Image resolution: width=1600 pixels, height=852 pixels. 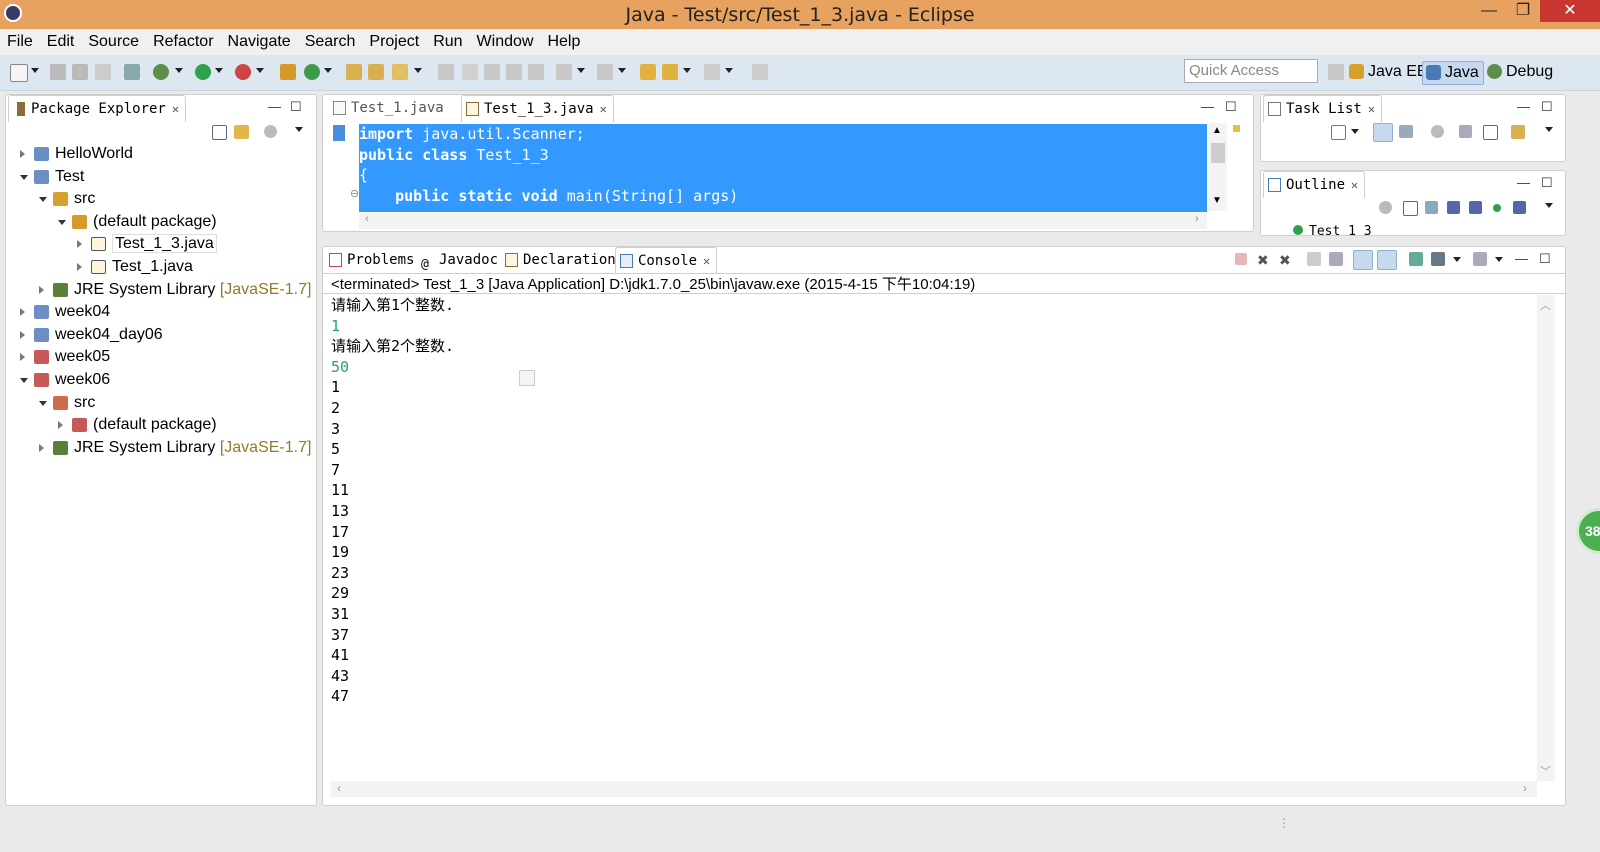 What do you see at coordinates (729, 70) in the screenshot?
I see `forward-dropdown-icon` at bounding box center [729, 70].